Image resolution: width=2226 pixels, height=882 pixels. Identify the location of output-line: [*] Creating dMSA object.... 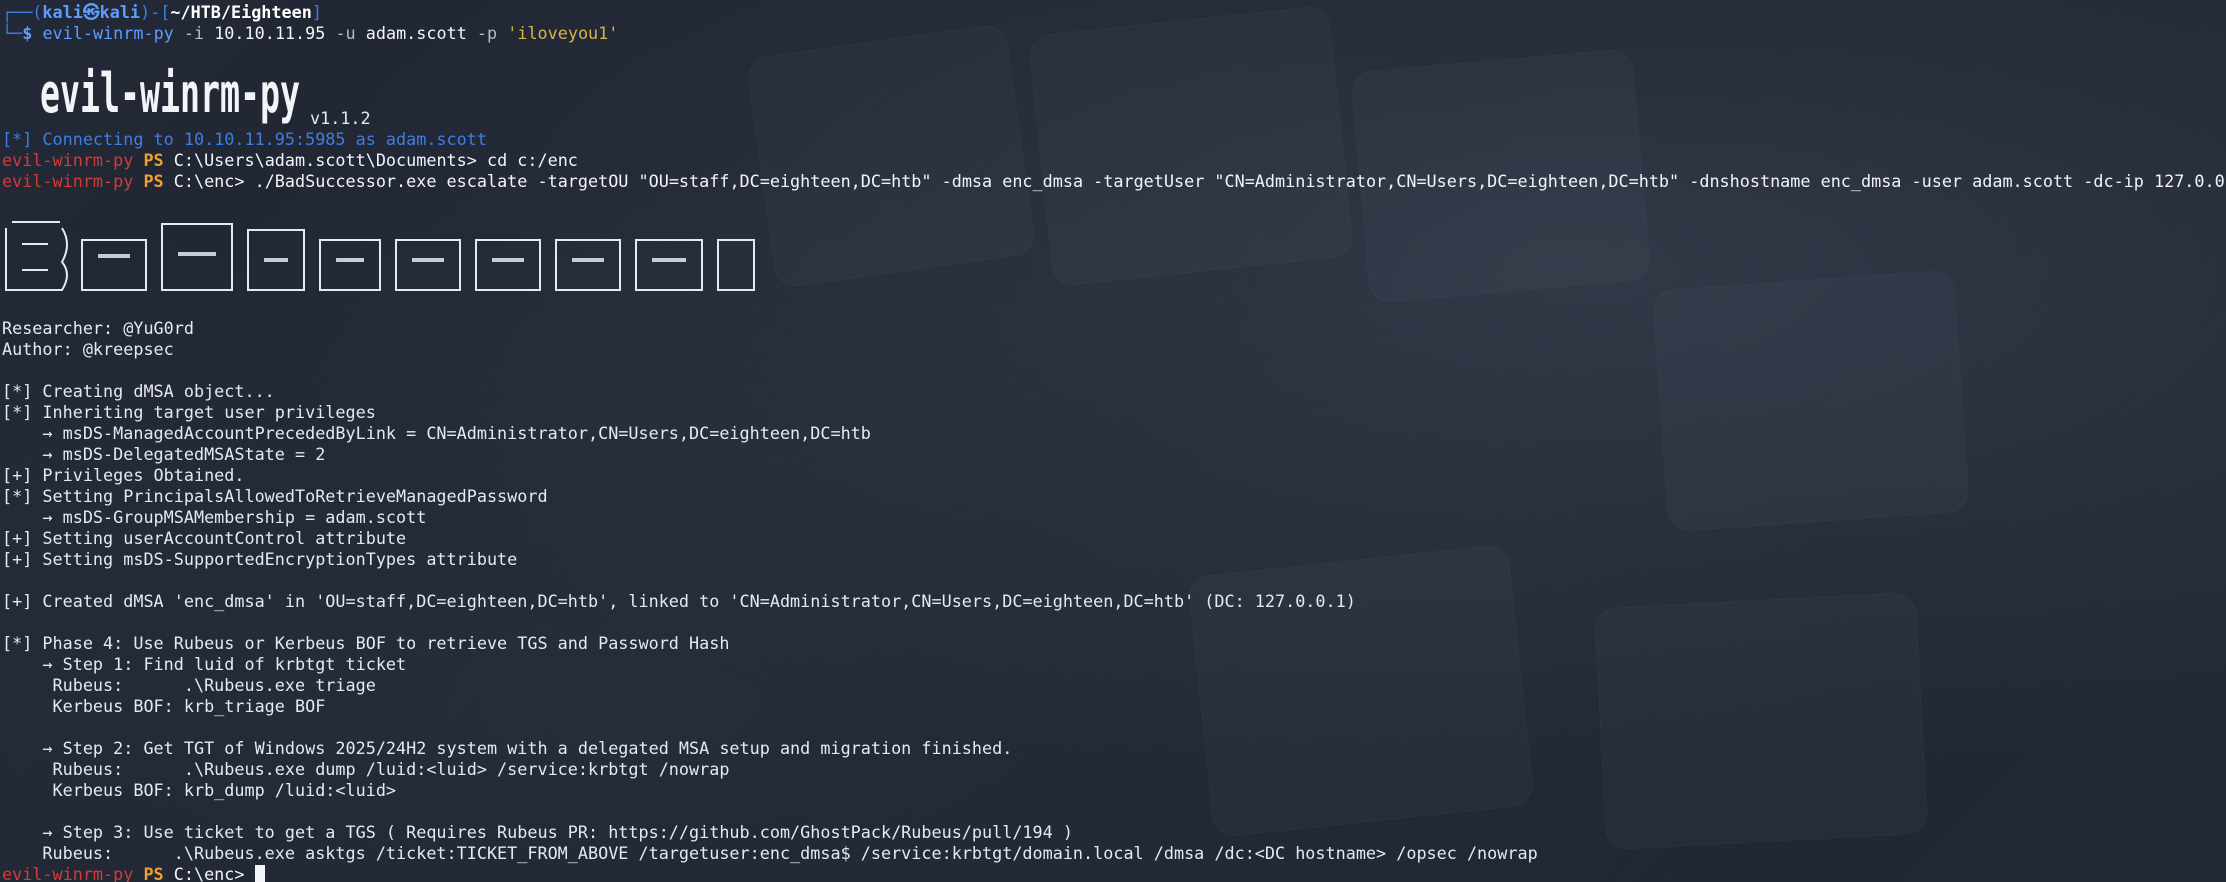
(138, 391).